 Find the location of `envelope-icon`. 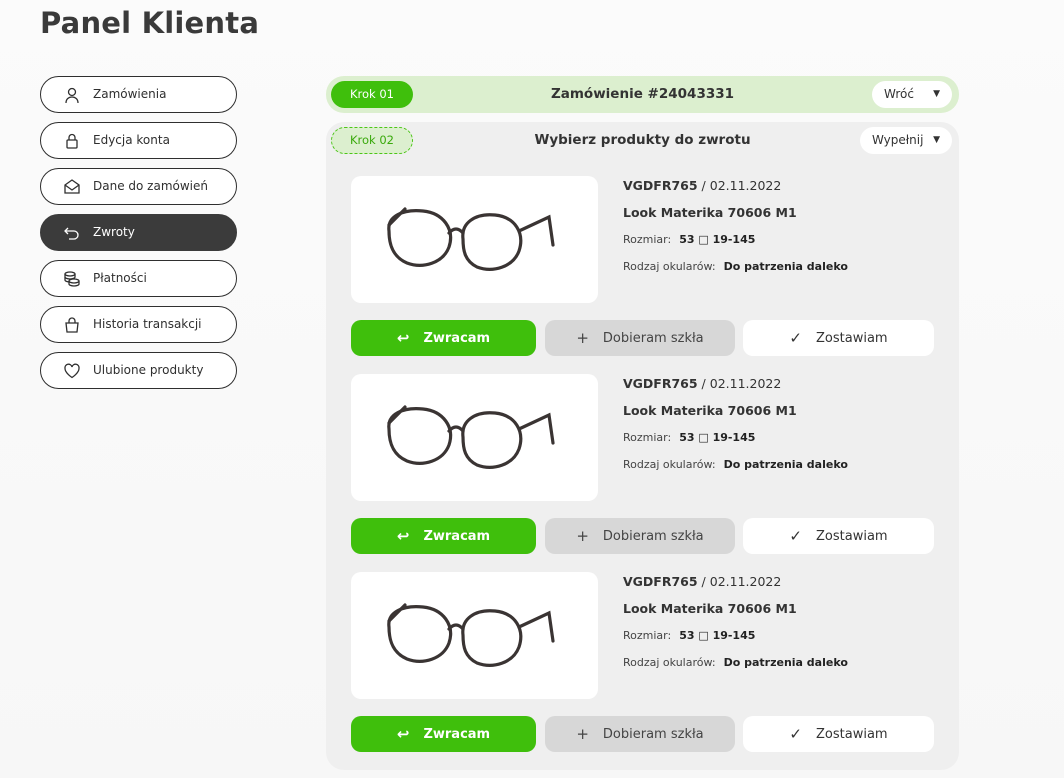

envelope-icon is located at coordinates (72, 186).